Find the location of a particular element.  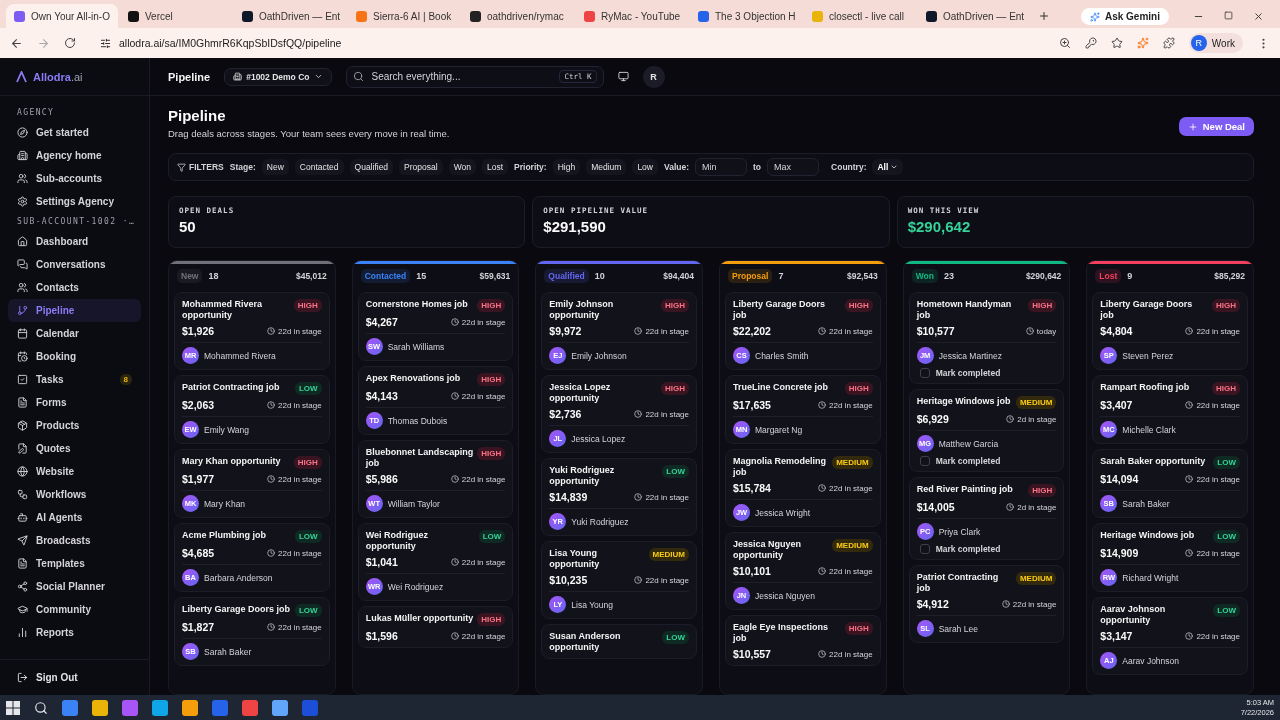

stage-filter-chip: Won is located at coordinates (462, 167).